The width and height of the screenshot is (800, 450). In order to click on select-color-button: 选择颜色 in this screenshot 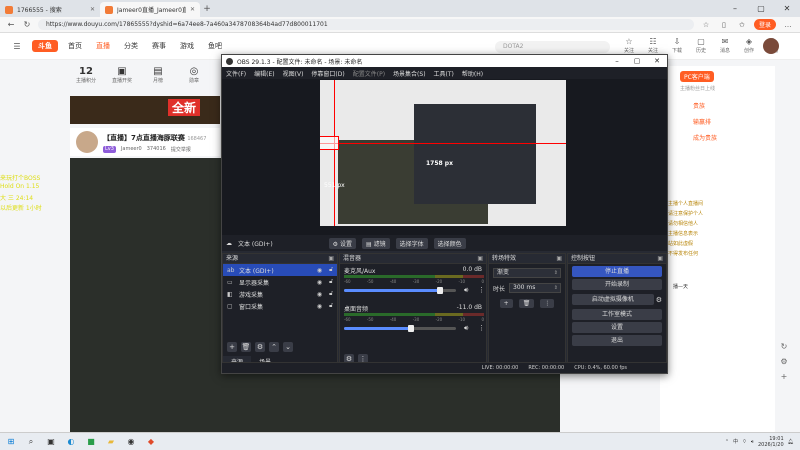, I will do `click(449, 243)`.